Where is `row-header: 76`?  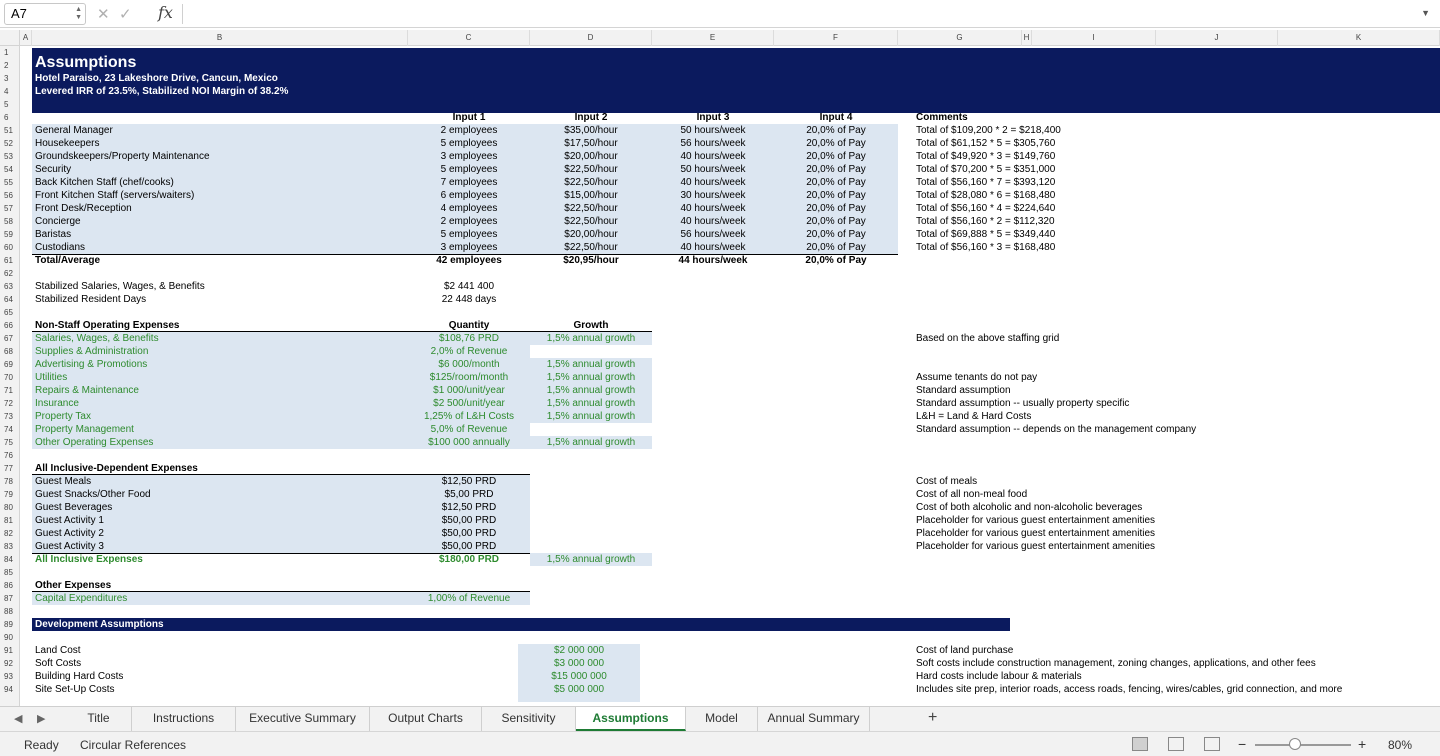
row-header: 76 is located at coordinates (9, 455).